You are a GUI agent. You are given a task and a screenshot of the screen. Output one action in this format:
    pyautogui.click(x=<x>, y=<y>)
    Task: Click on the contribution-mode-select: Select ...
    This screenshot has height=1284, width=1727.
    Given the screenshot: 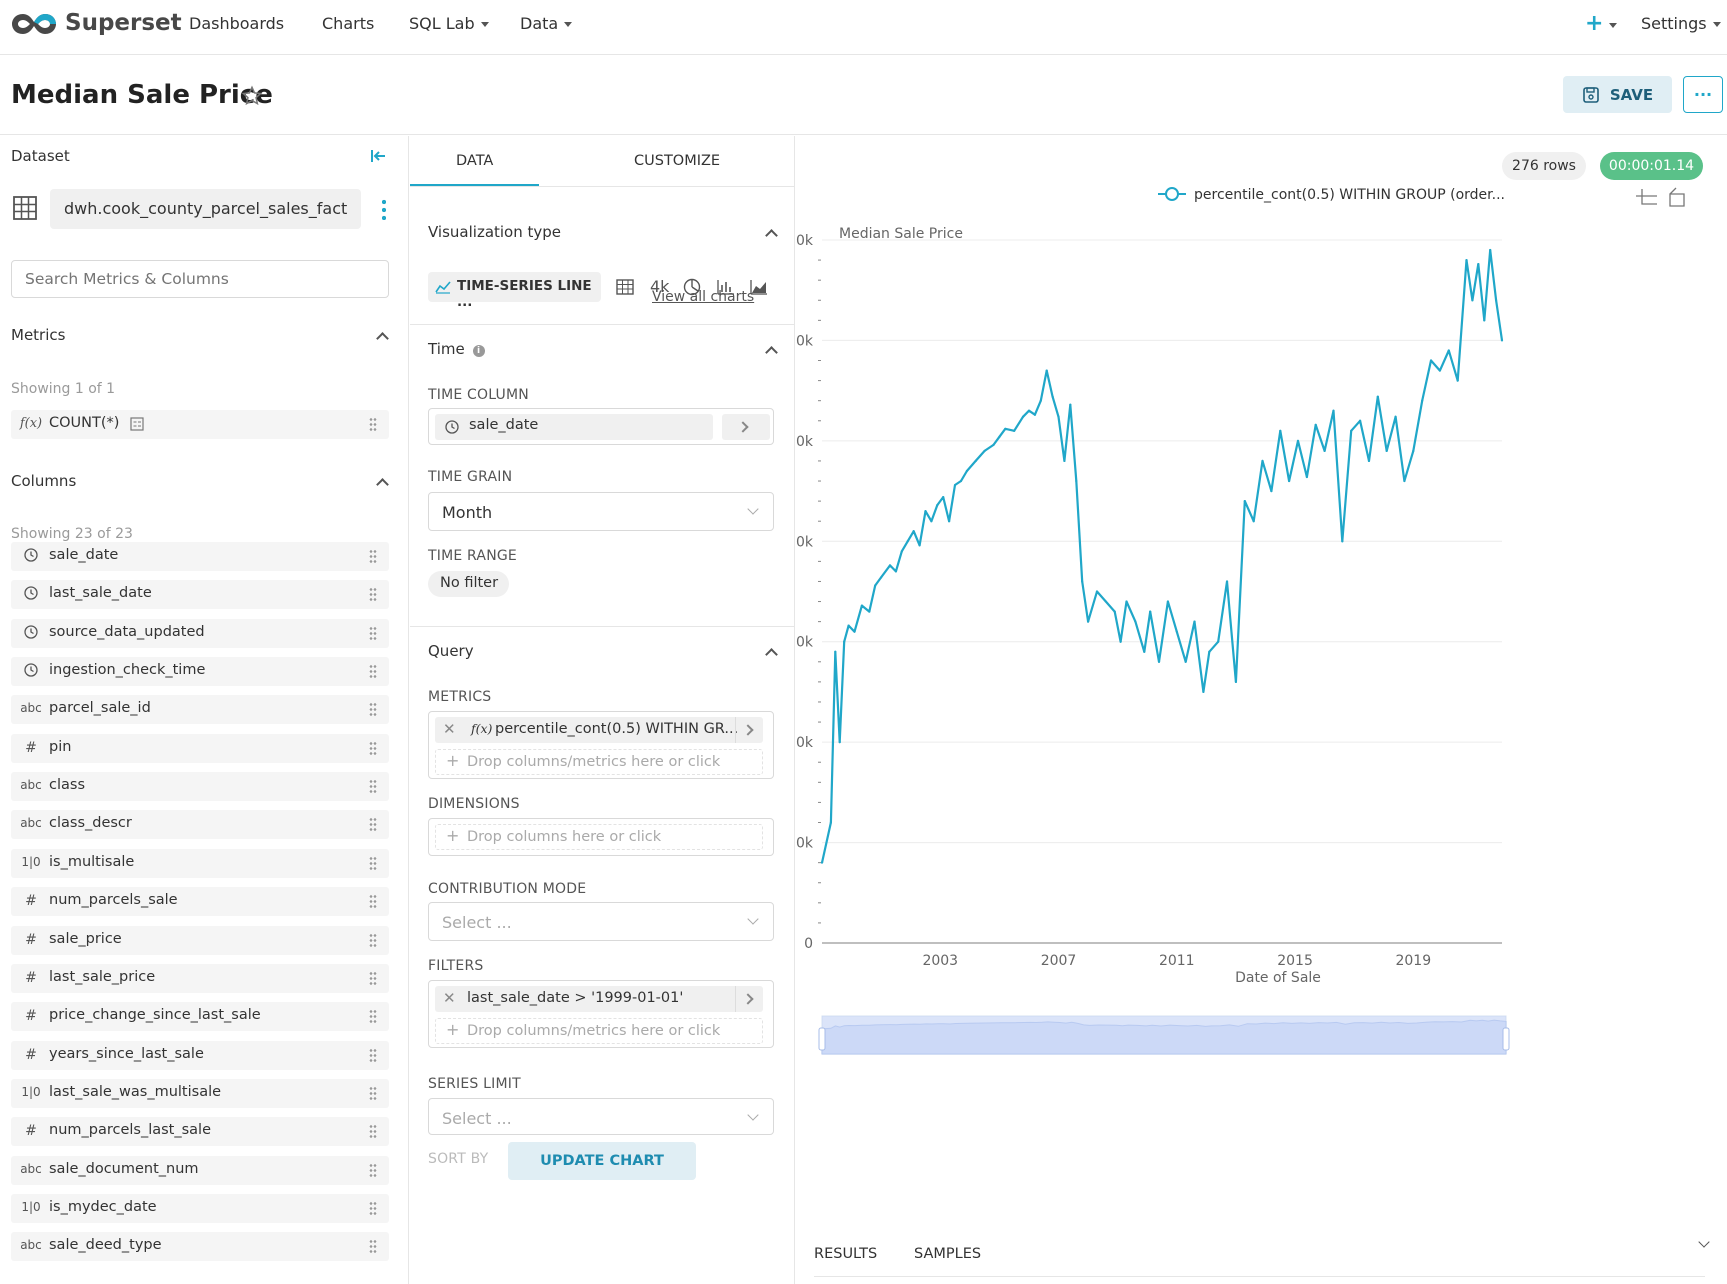 What is the action you would take?
    pyautogui.click(x=601, y=921)
    